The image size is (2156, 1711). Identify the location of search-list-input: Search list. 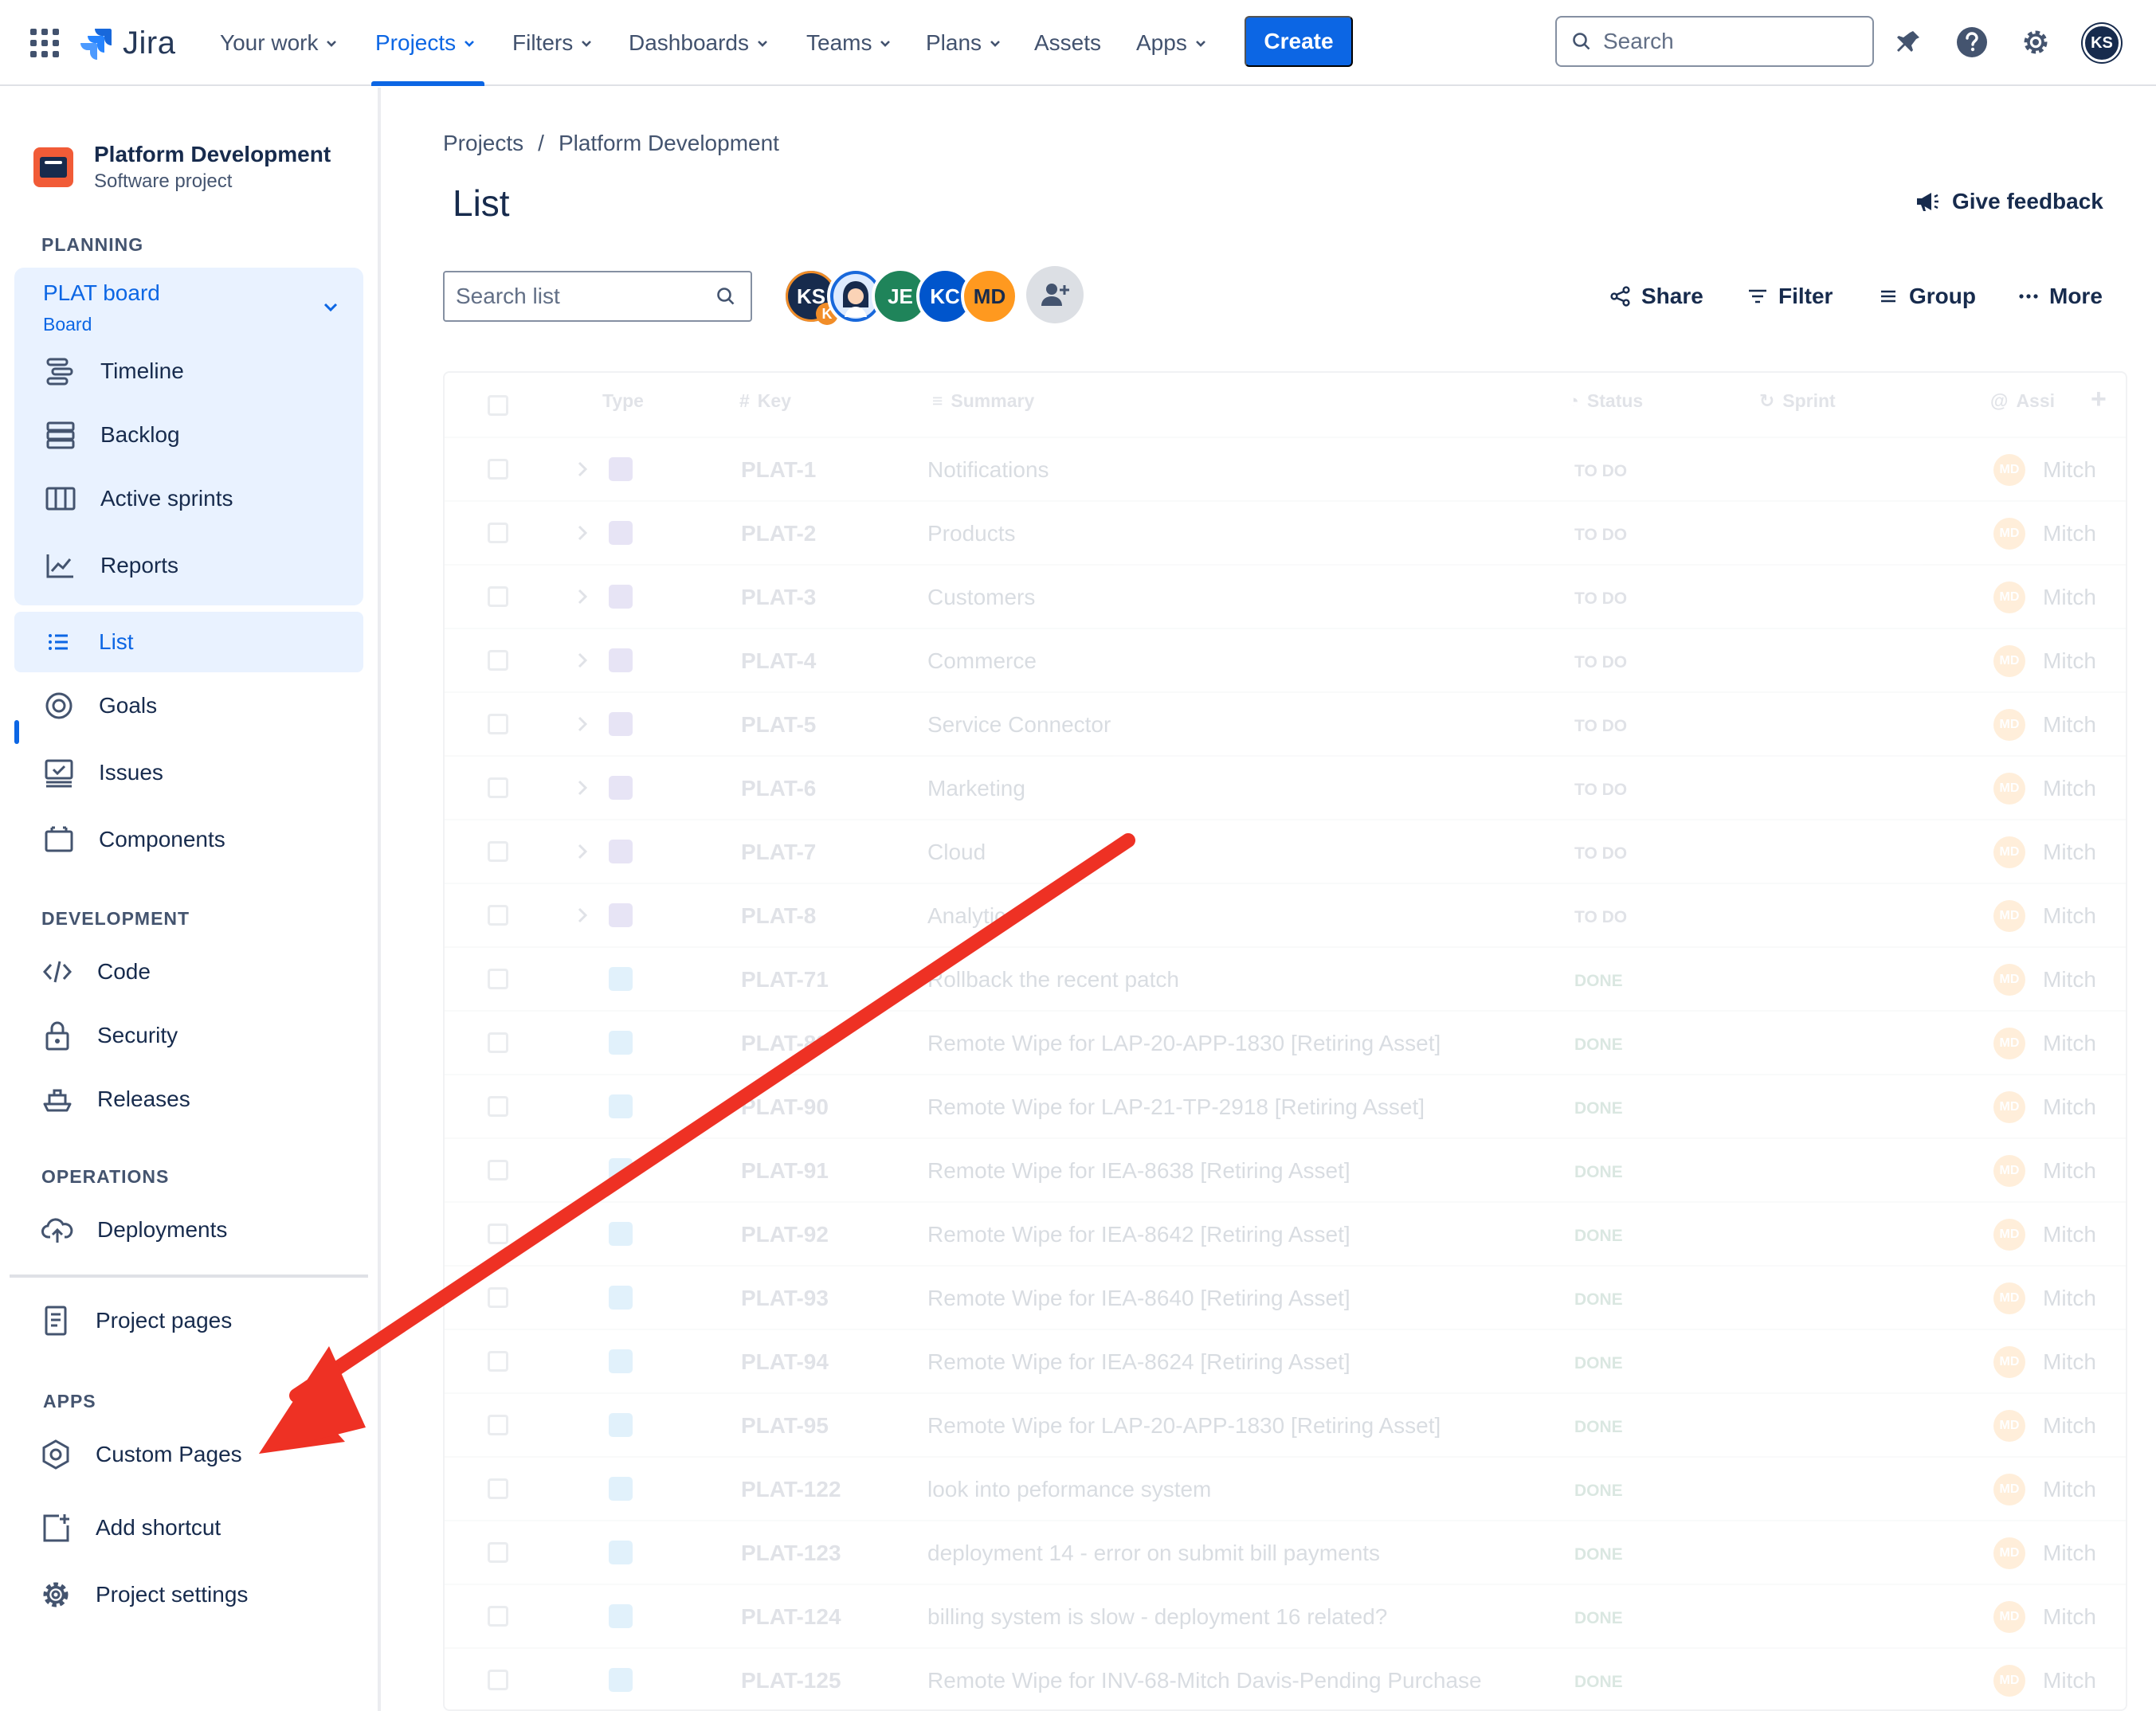
(597, 297).